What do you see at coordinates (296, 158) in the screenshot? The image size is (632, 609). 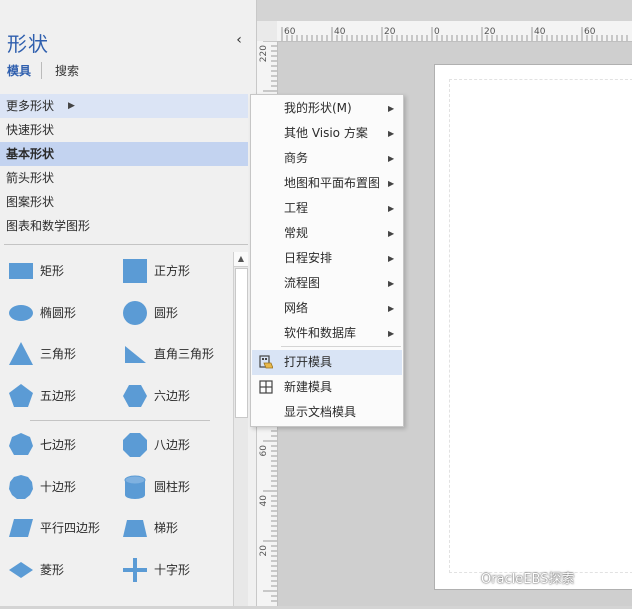 I see `menu-item-label: 商务` at bounding box center [296, 158].